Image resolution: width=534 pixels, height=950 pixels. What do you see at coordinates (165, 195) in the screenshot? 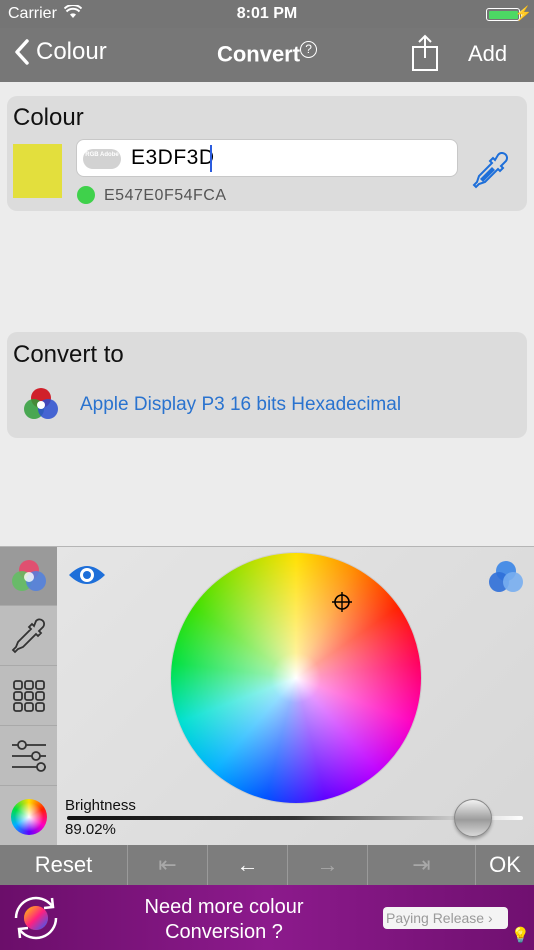
I see `converted-value: E547E0F54FCA` at bounding box center [165, 195].